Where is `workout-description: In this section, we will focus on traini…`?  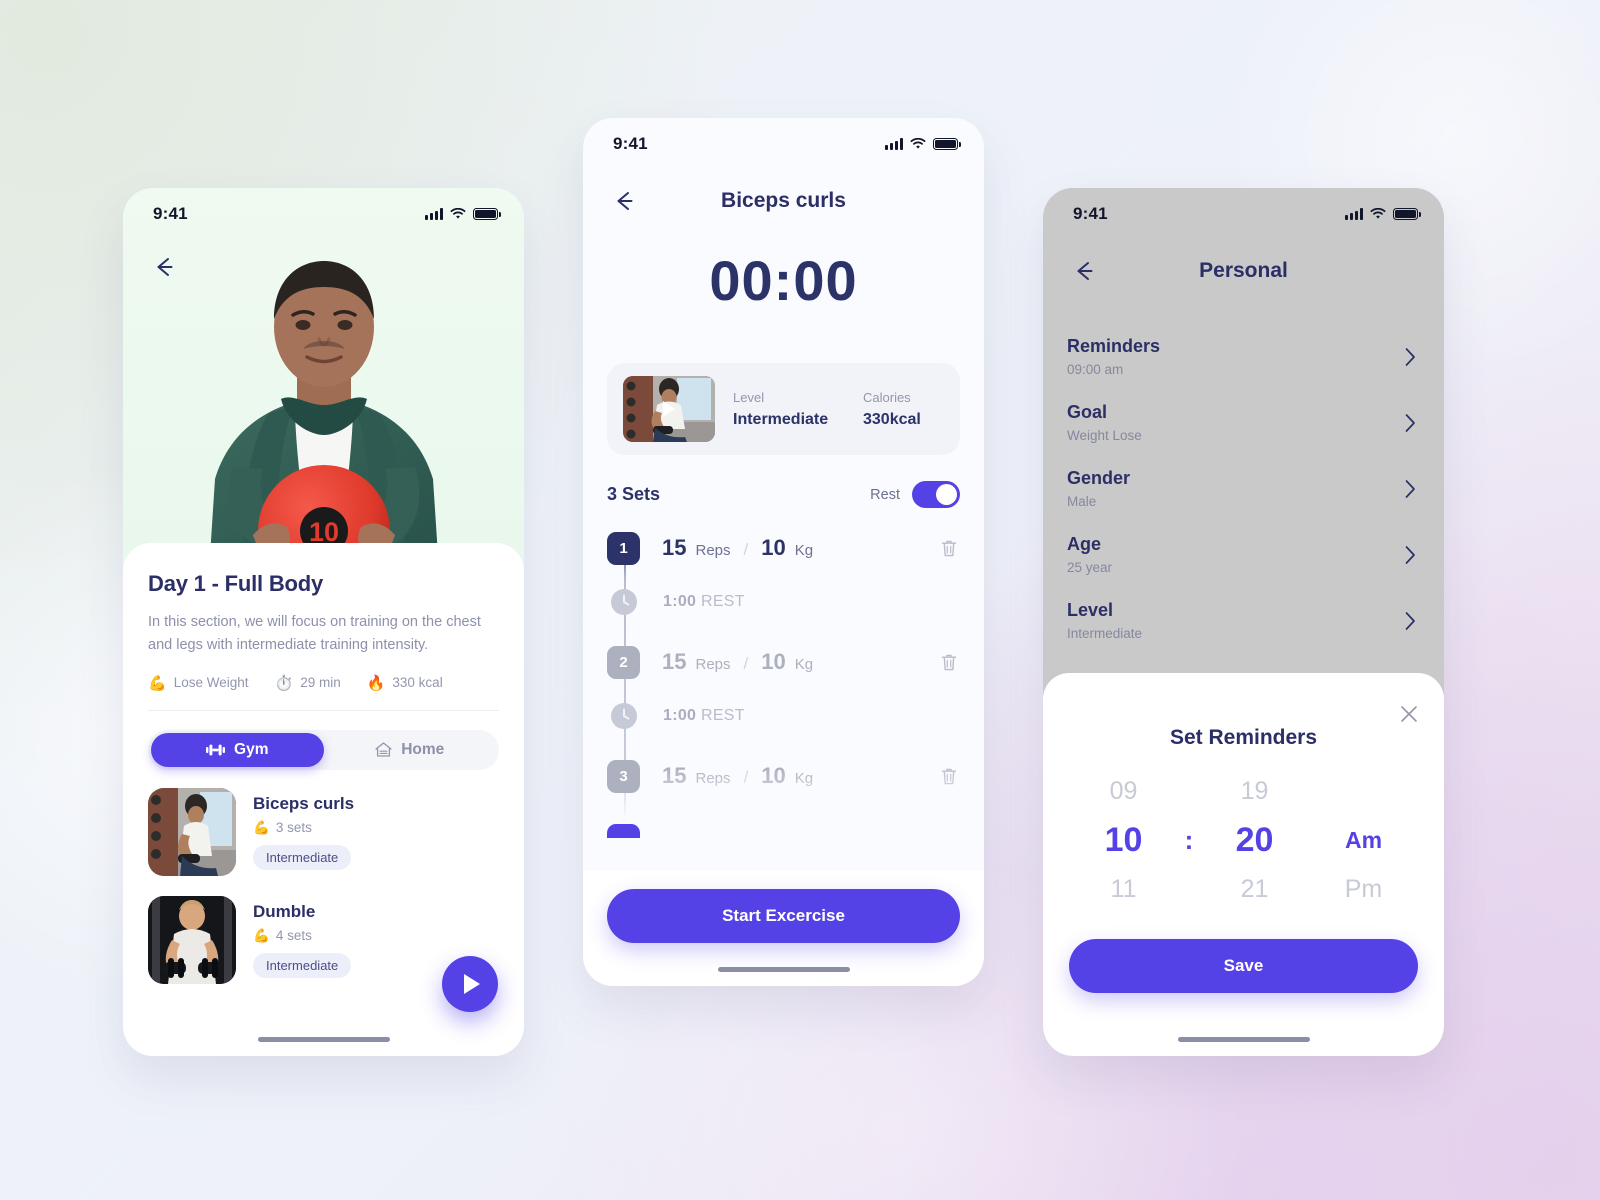
workout-description: In this section, we will focus on traini… is located at coordinates (314, 634).